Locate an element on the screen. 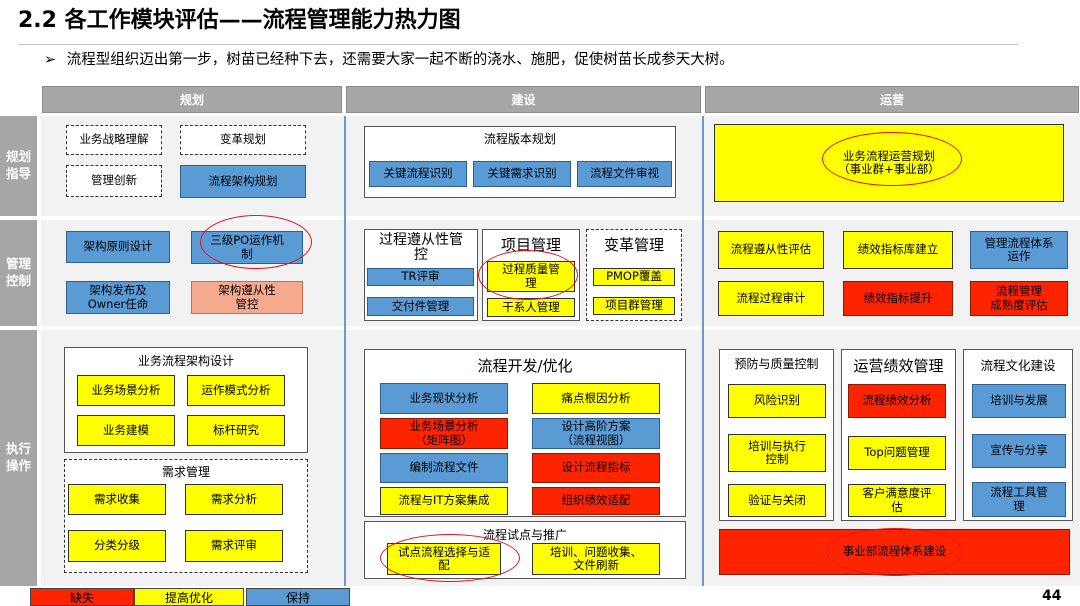  risk-identify-box: 风险识别 is located at coordinates (777, 401).